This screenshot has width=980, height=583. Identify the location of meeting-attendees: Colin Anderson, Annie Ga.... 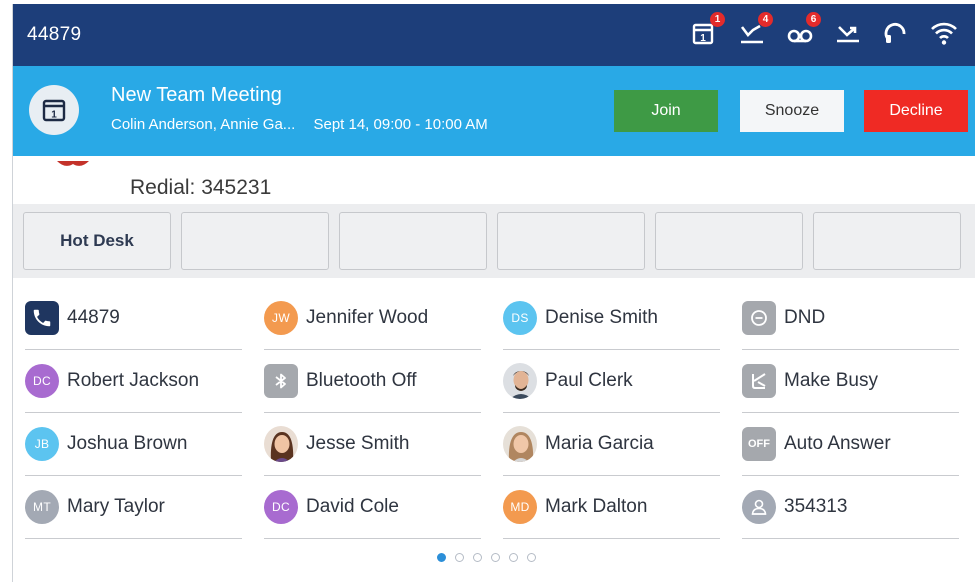
(203, 124).